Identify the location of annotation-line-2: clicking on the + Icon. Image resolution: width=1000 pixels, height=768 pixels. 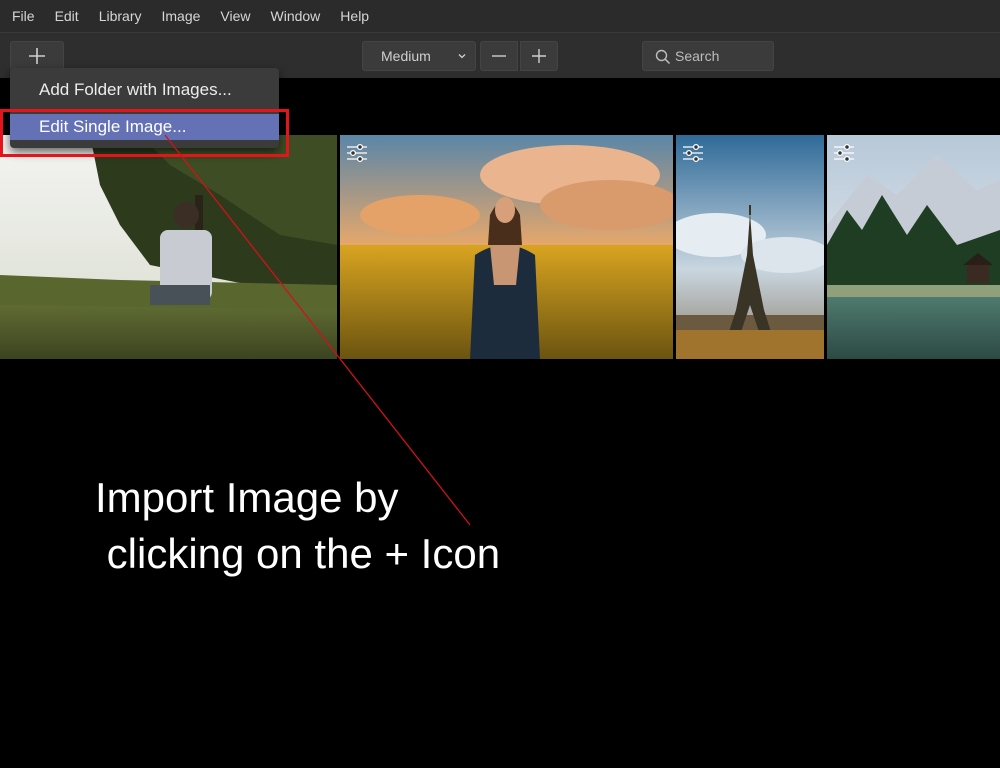
(298, 553).